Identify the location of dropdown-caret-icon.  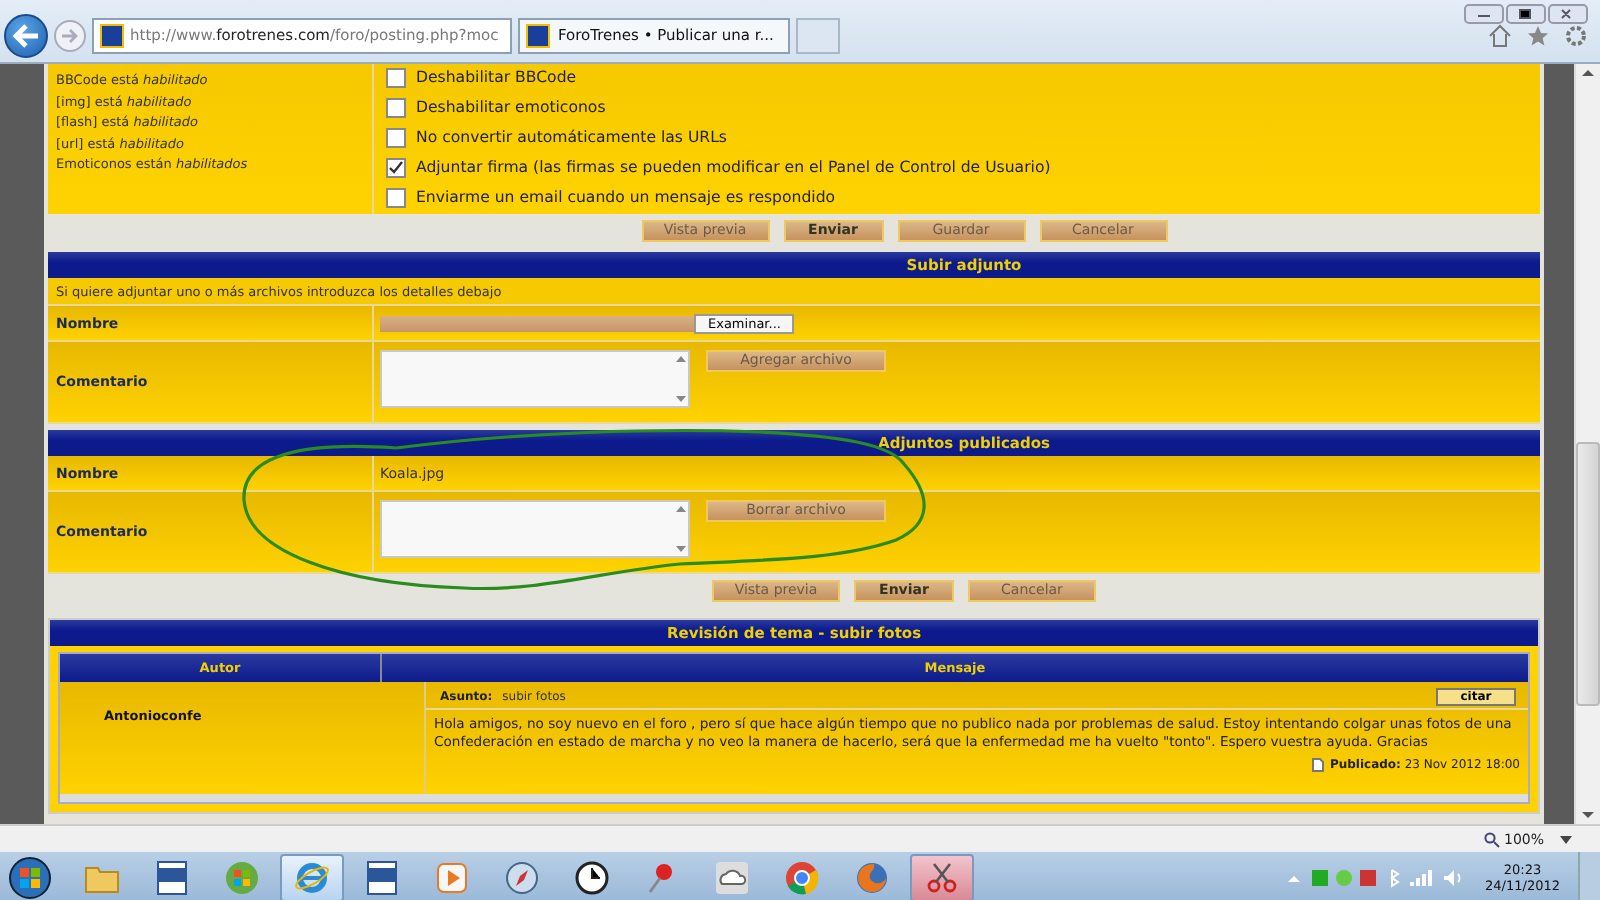
(1566, 839).